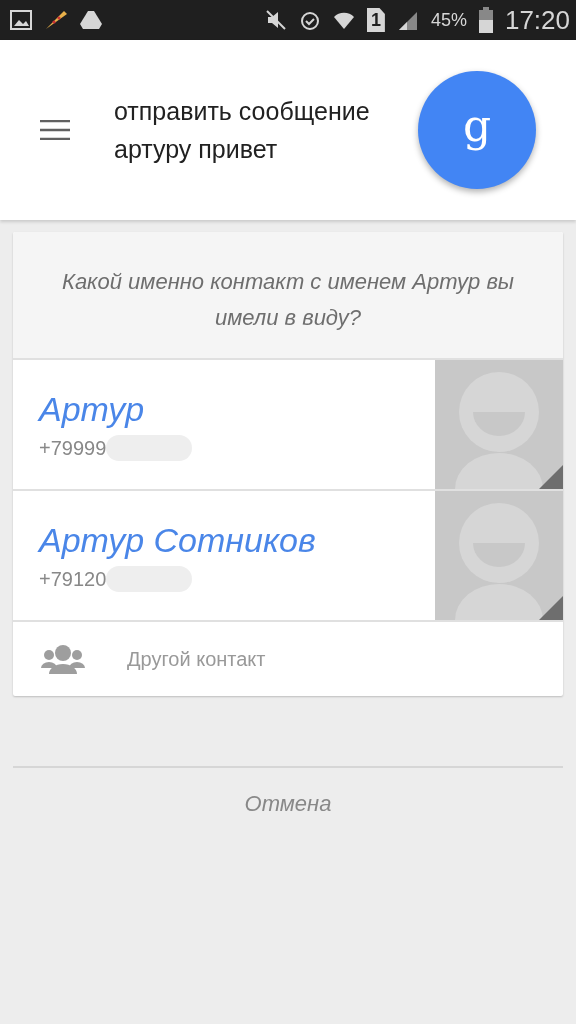 The image size is (576, 1024). What do you see at coordinates (177, 540) in the screenshot?
I see `contact-name: Артур Сотников` at bounding box center [177, 540].